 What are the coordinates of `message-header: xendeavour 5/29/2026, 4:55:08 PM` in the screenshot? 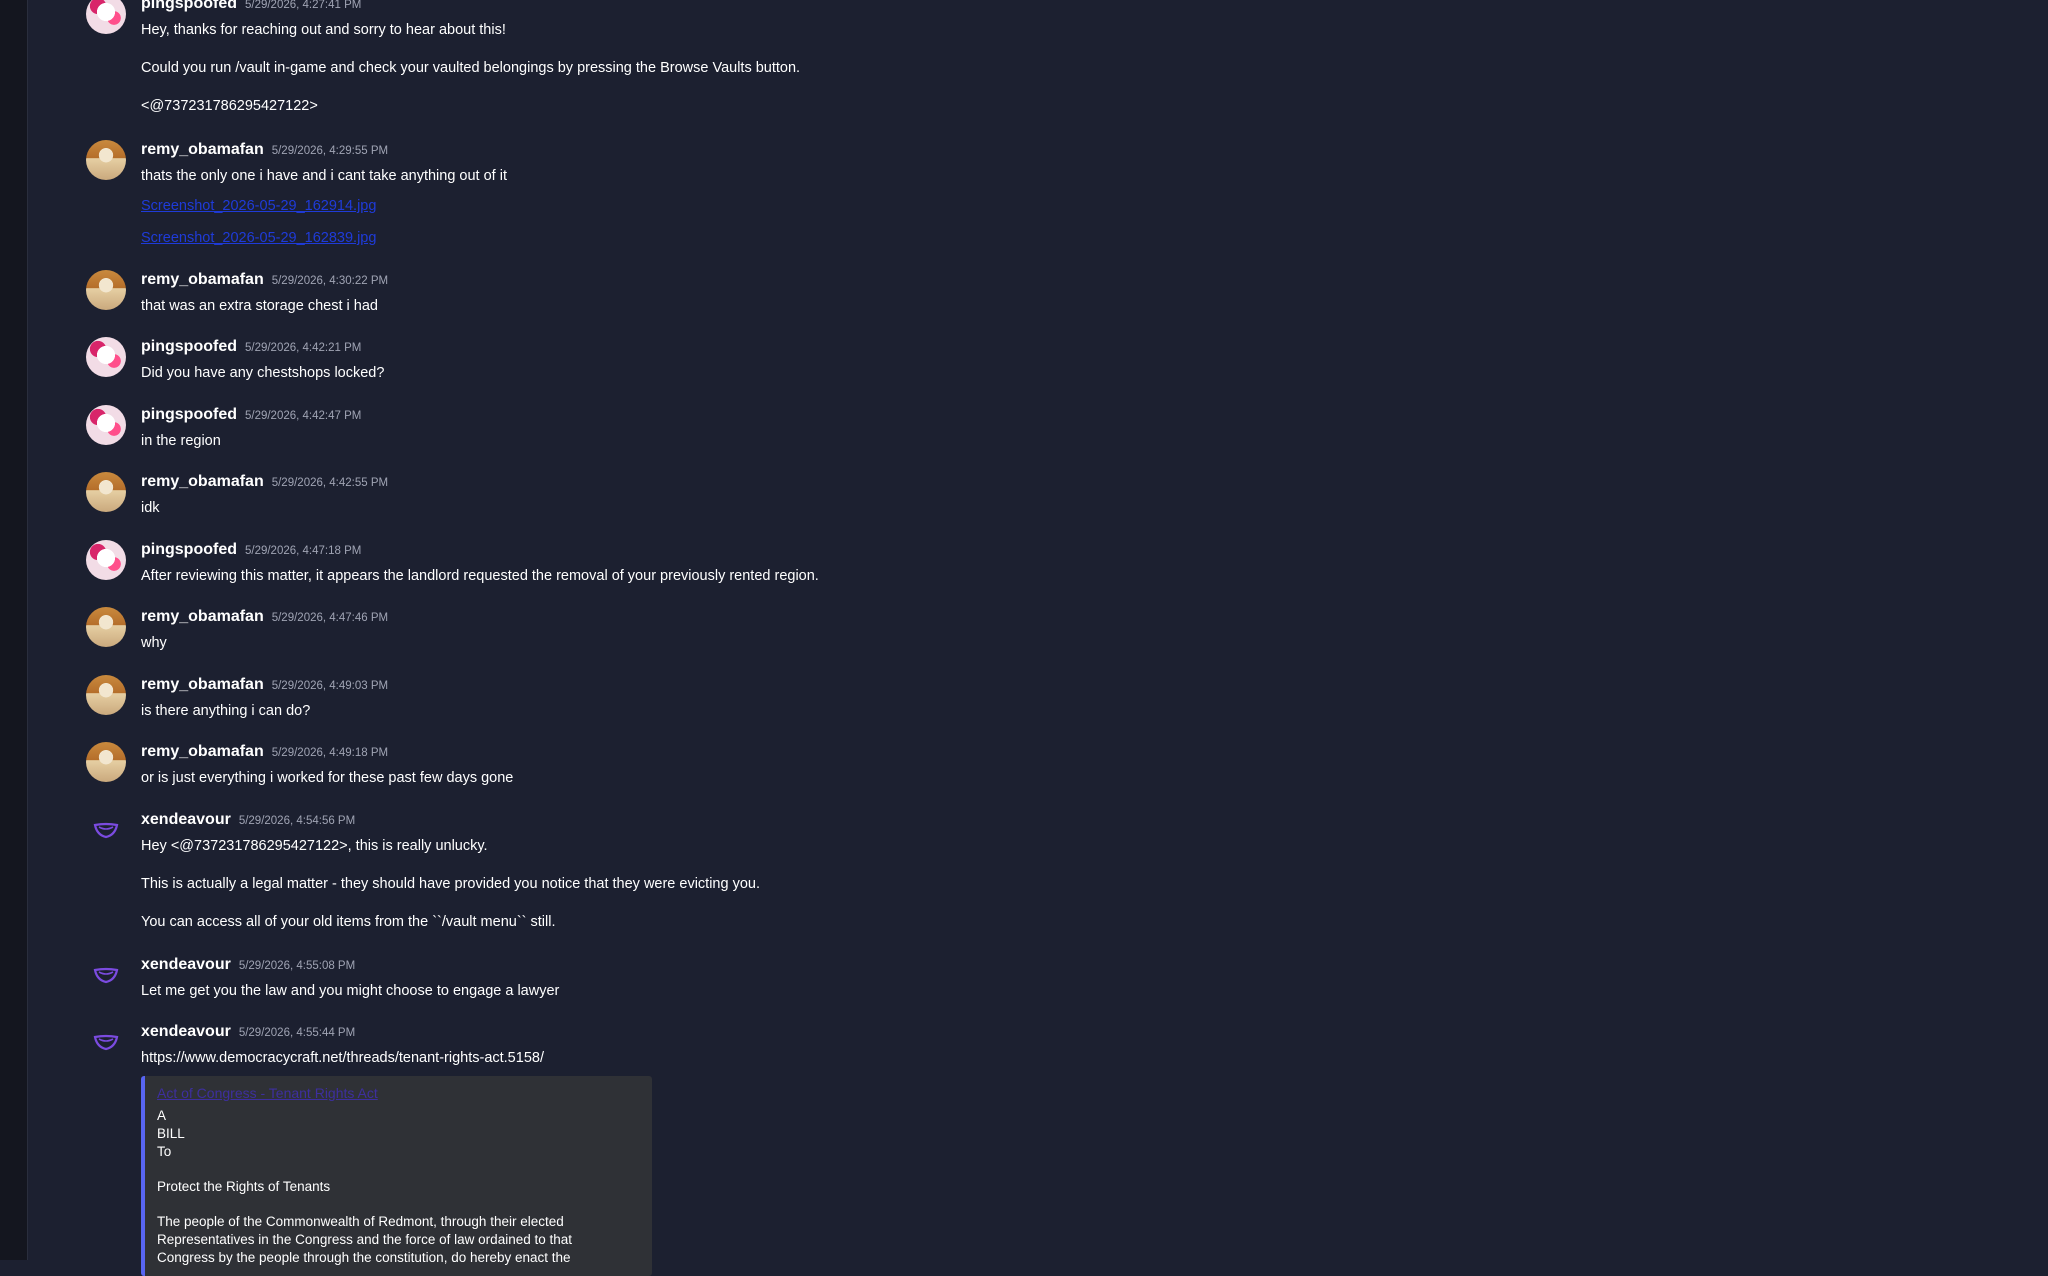 It's located at (248, 965).